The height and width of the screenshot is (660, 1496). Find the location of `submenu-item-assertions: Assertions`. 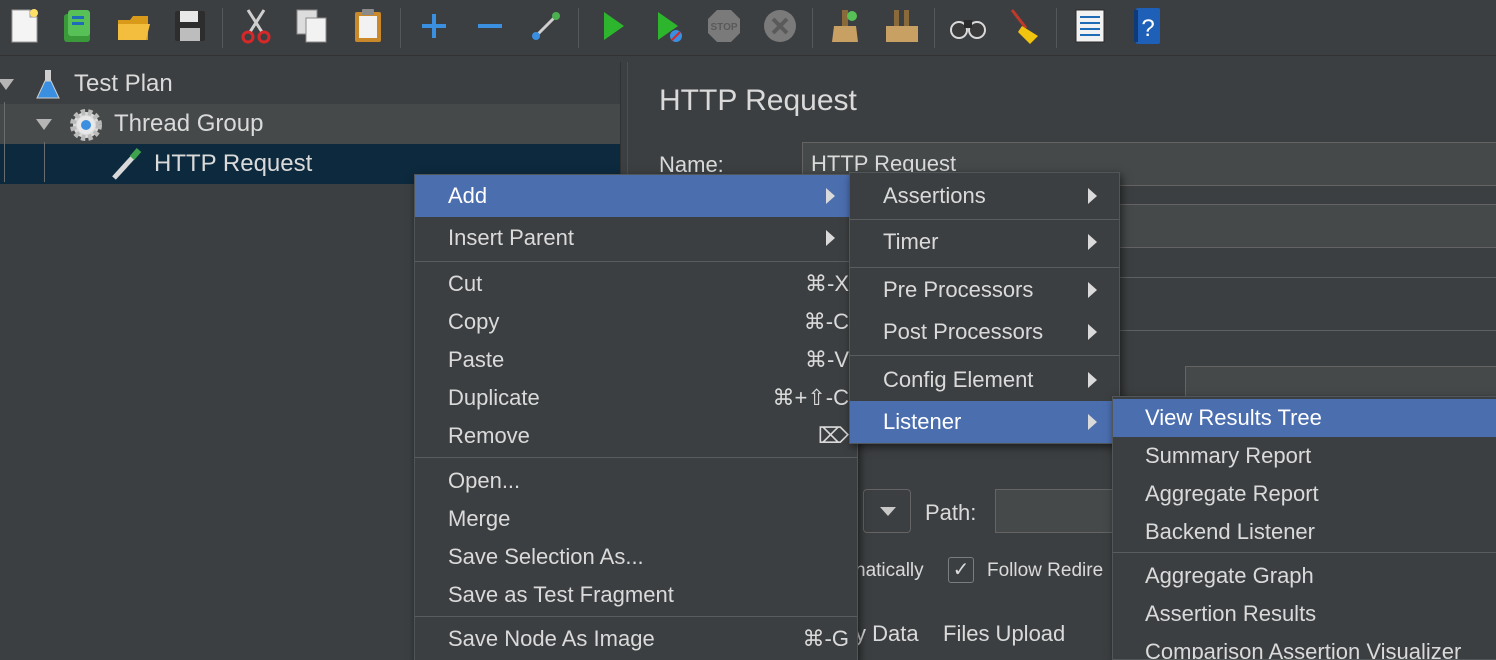

submenu-item-assertions: Assertions is located at coordinates (984, 196).